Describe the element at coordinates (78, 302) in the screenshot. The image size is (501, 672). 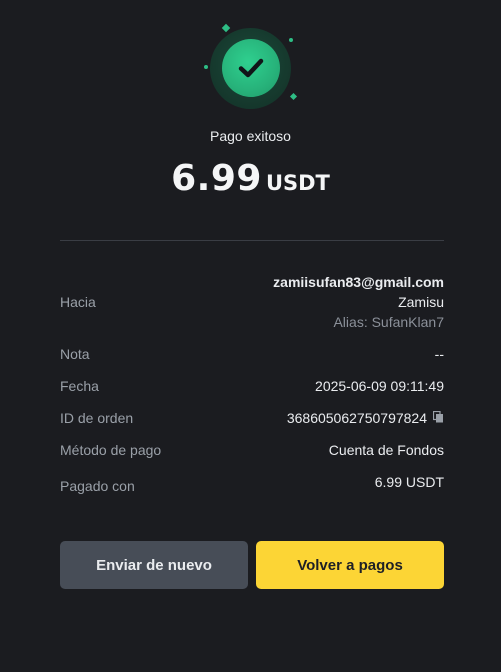
I see `to-label: Hacia` at that location.